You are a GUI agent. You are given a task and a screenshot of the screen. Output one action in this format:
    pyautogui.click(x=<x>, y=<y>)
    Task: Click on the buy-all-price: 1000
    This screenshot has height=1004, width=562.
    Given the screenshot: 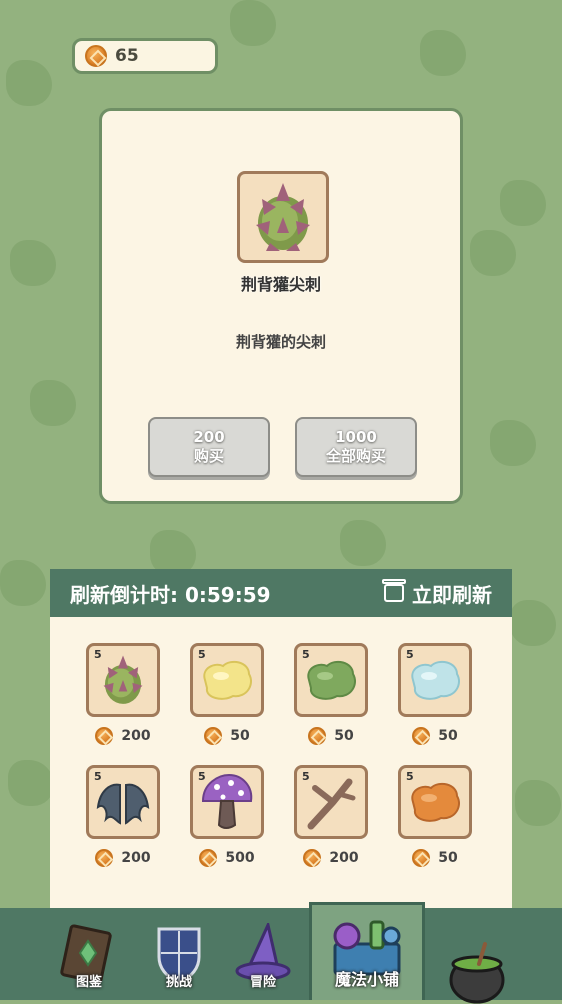 What is the action you would take?
    pyautogui.click(x=356, y=437)
    